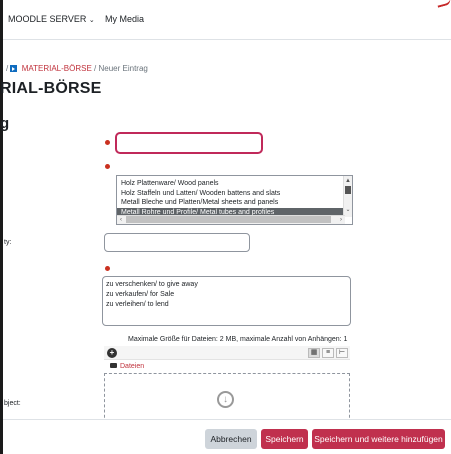 Image resolution: width=451 pixels, height=454 pixels. What do you see at coordinates (347, 196) in the screenshot?
I see `vertical-scrollbar: ▲ ⌄` at bounding box center [347, 196].